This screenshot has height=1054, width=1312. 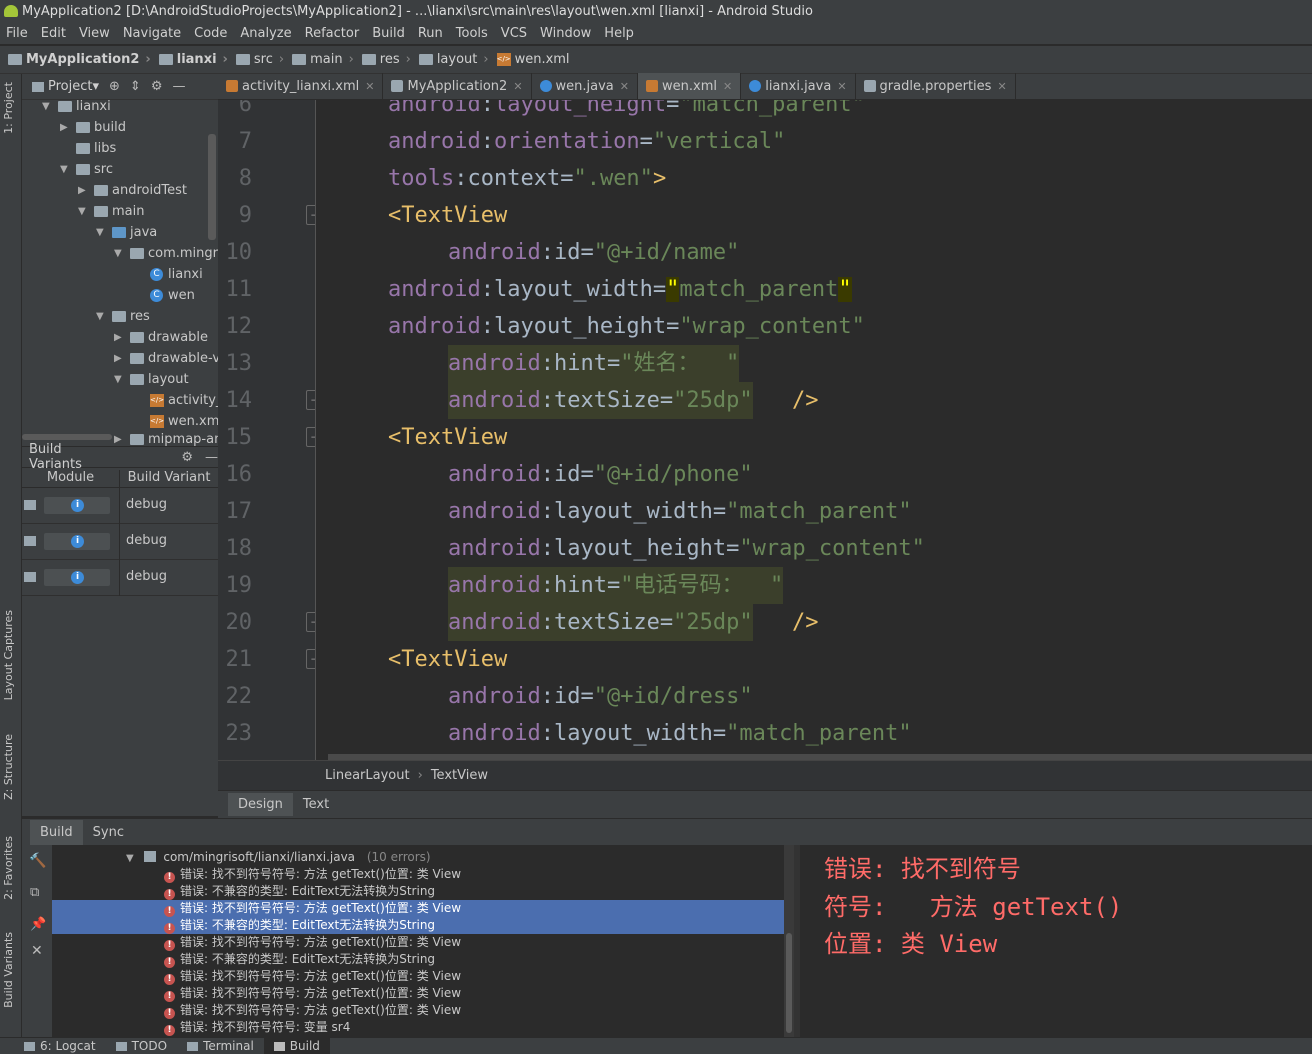 I want to click on hammer-icon: 🔨, so click(x=37, y=861).